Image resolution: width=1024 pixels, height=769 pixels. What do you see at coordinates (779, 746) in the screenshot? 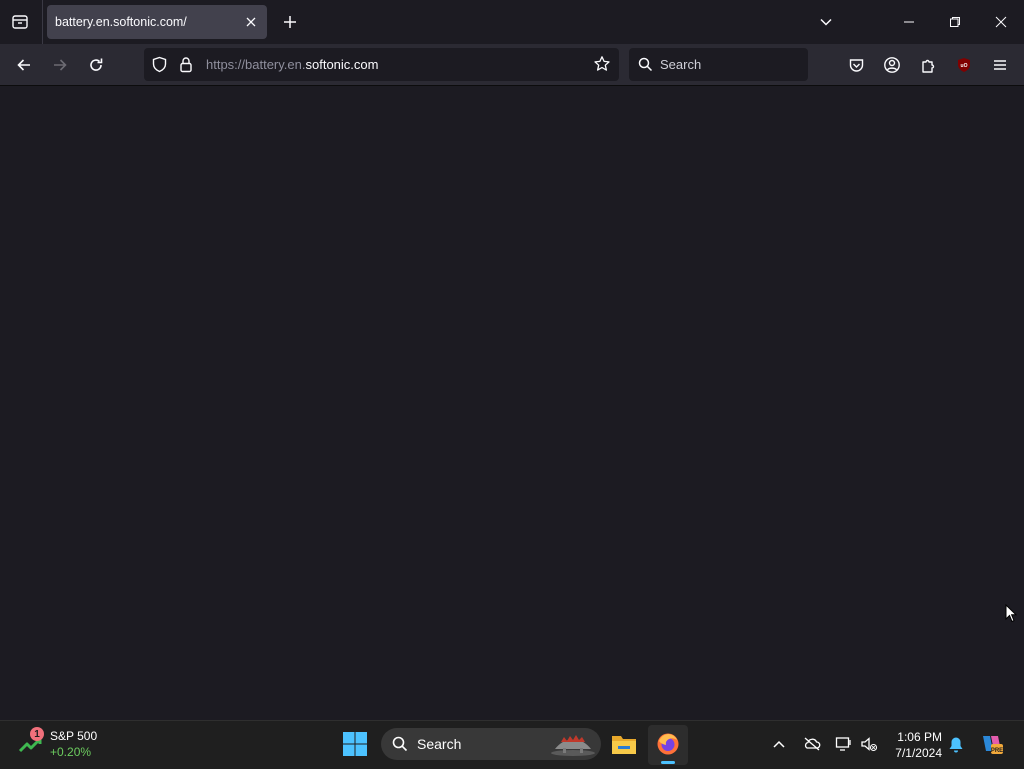
I see `chevron-up-icon` at bounding box center [779, 746].